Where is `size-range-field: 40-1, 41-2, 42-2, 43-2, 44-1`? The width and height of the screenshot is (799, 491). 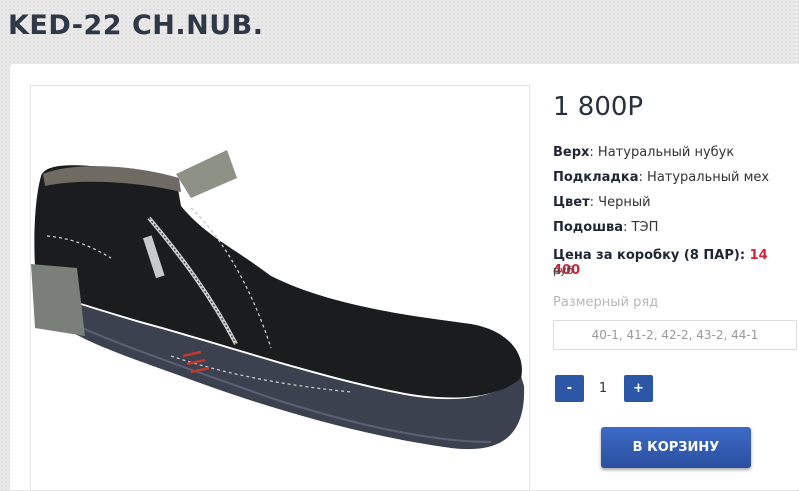 size-range-field: 40-1, 41-2, 42-2, 43-2, 44-1 is located at coordinates (675, 335).